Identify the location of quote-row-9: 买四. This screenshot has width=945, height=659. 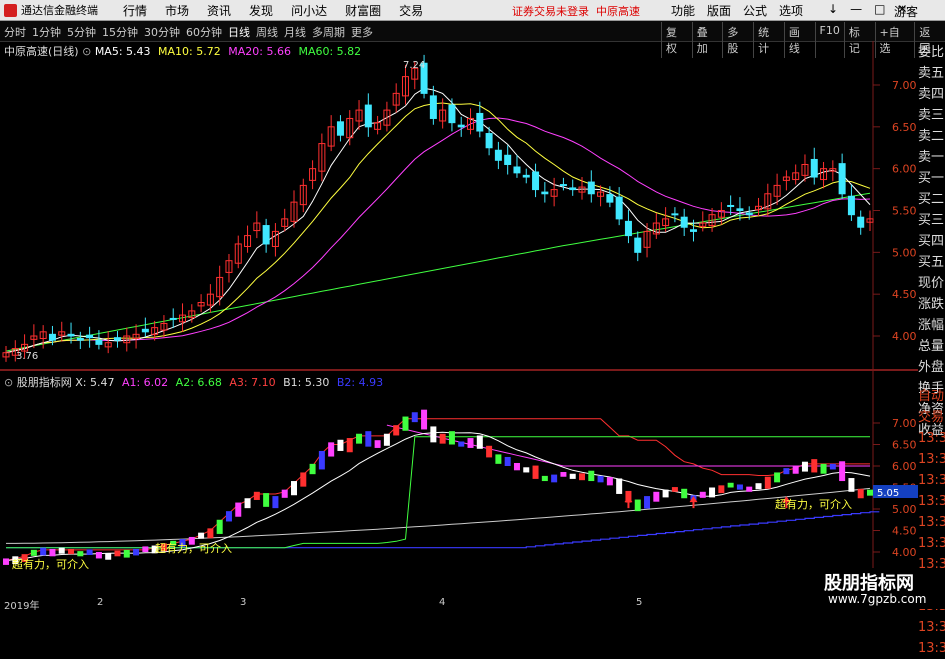
(931, 241).